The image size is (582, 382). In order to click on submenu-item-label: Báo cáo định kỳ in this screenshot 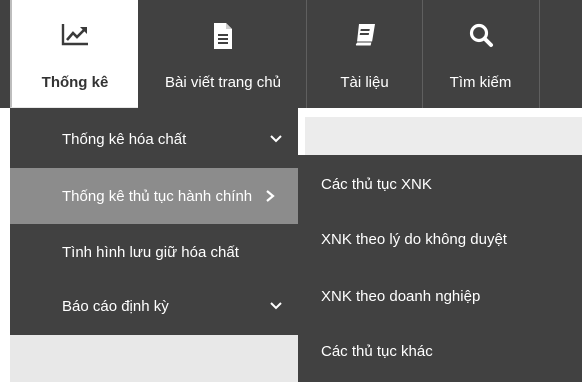, I will do `click(115, 306)`.